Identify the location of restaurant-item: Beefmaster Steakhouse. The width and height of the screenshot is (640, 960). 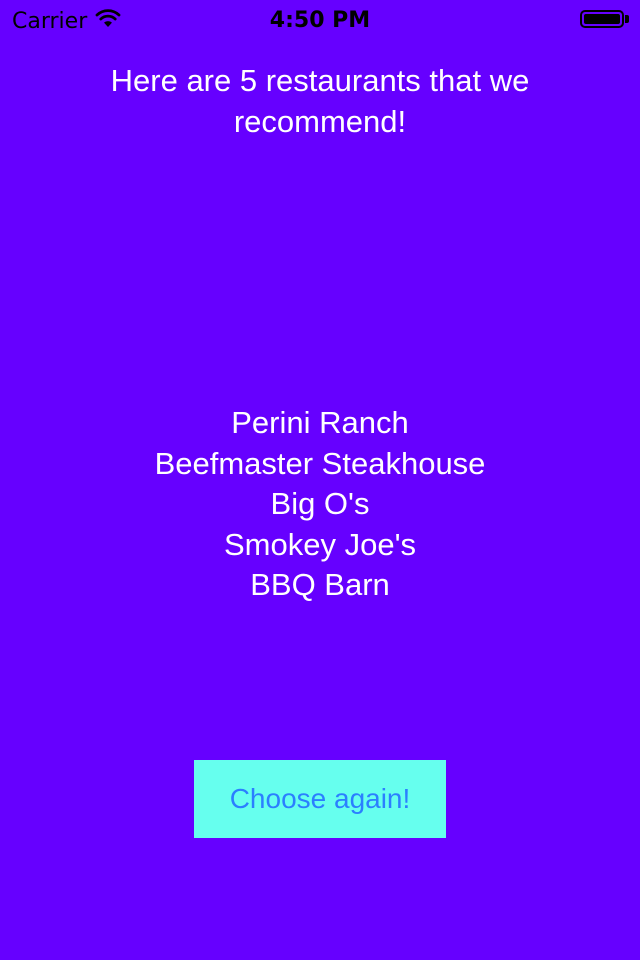
(320, 463).